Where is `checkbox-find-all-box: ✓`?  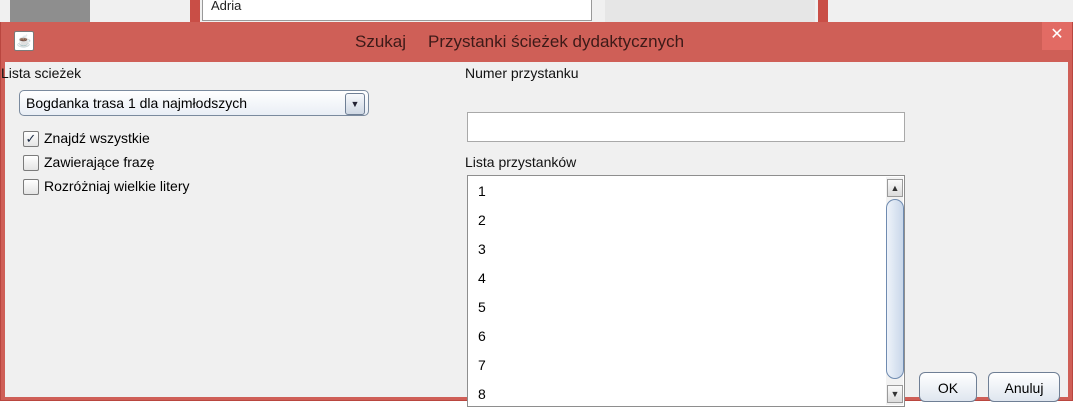
checkbox-find-all-box: ✓ is located at coordinates (31, 139).